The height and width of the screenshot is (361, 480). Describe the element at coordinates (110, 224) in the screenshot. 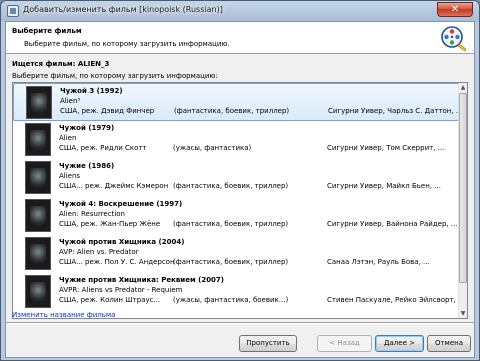

I see `movie-details: США, реж. Жан-Пьер Жёне` at that location.